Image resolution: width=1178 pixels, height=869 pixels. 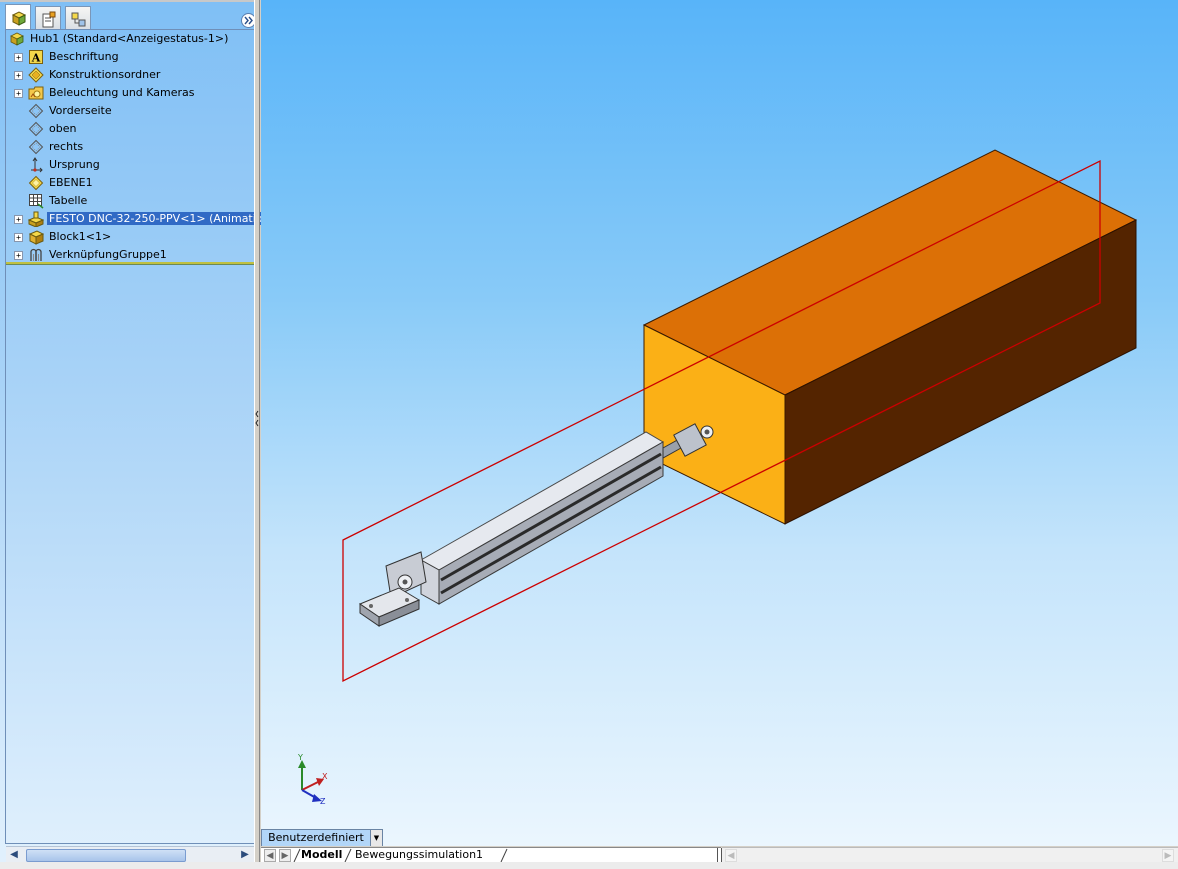 I want to click on tab-property-manager, so click(x=48, y=18).